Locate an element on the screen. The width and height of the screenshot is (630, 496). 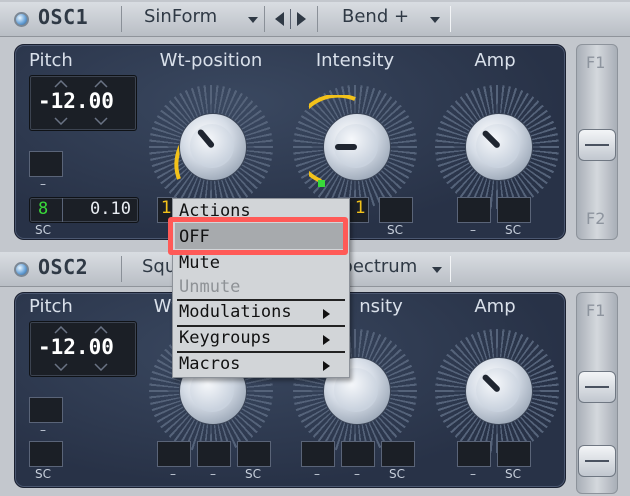
osc1-amp-label: Amp is located at coordinates (495, 60).